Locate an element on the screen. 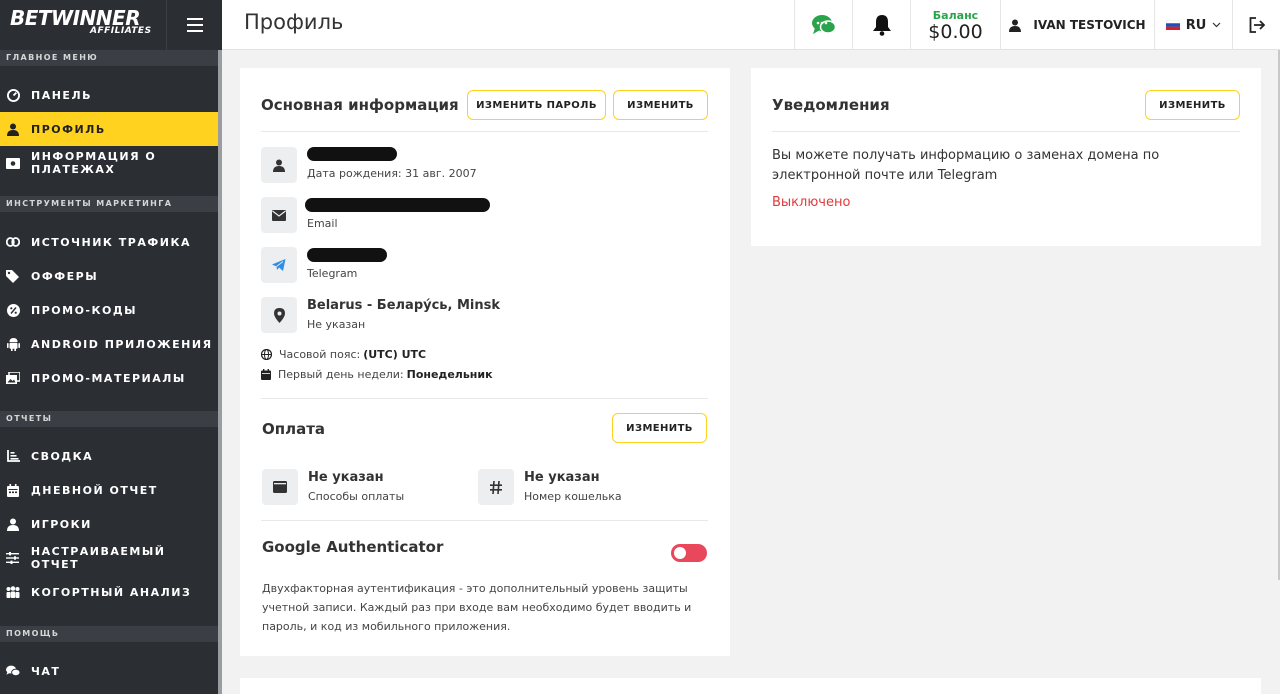  sliders-icon is located at coordinates (13, 558).